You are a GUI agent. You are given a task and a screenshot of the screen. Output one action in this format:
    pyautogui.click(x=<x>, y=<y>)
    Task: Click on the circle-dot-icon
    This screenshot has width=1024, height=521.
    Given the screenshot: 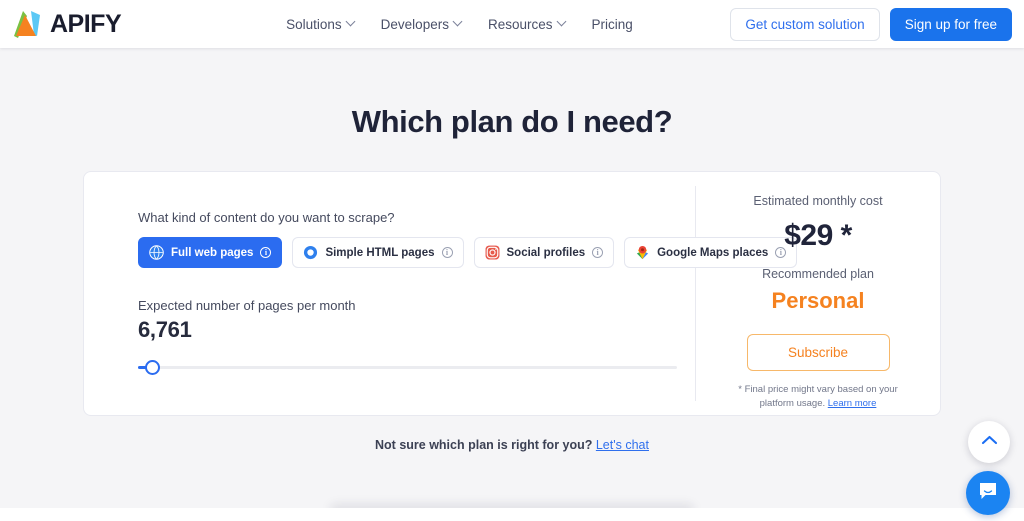 What is the action you would take?
    pyautogui.click(x=310, y=252)
    